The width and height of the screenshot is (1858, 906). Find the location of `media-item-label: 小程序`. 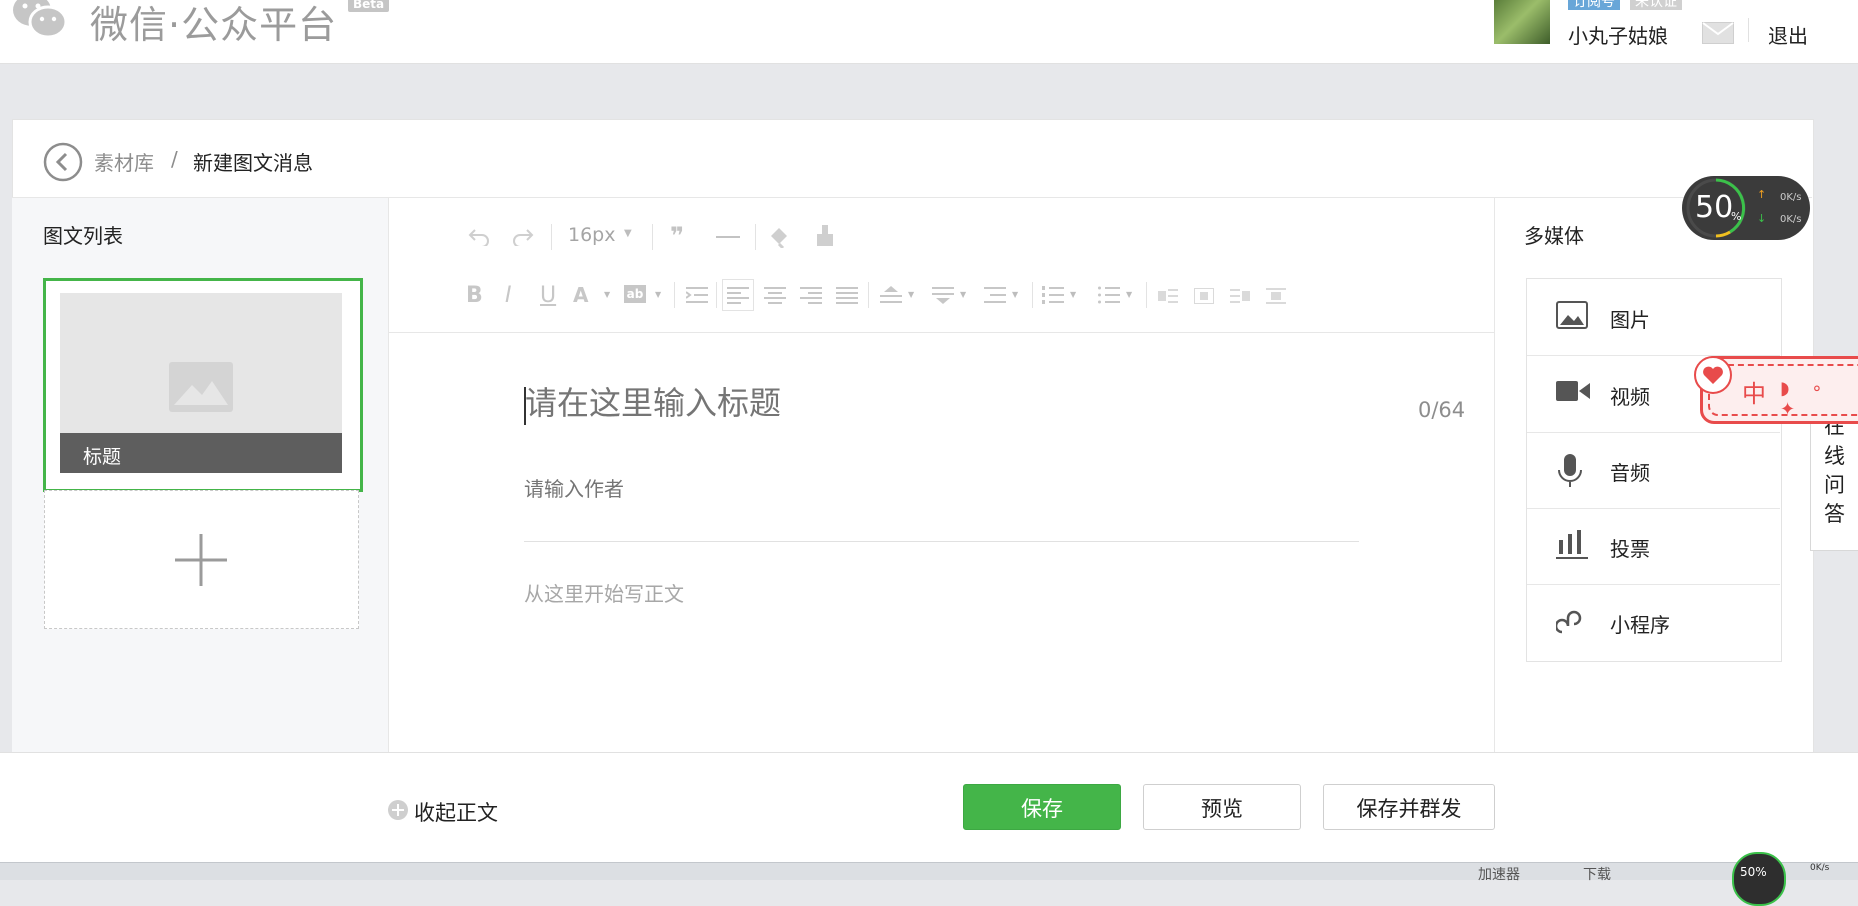

media-item-label: 小程序 is located at coordinates (1640, 625).